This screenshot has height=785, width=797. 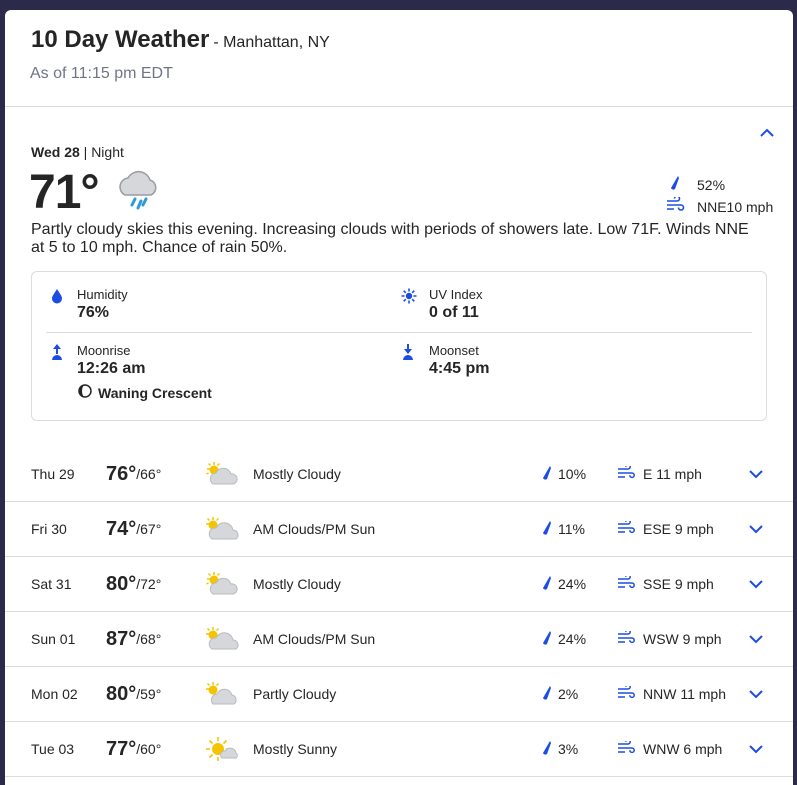 I want to click on forecast-wind: NNW 11 mph, so click(x=671, y=694).